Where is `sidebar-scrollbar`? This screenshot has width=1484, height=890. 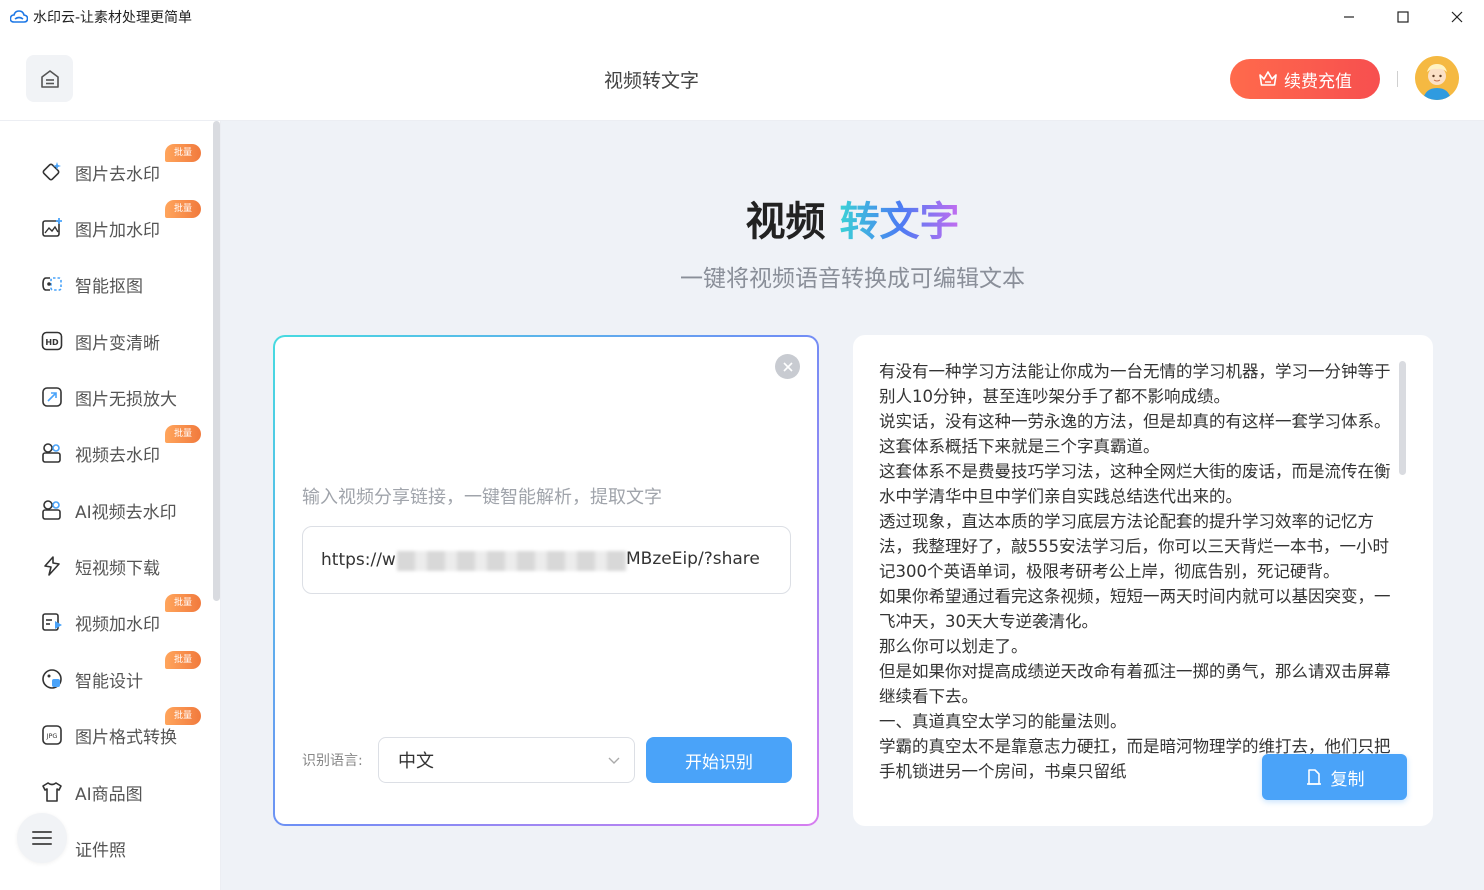 sidebar-scrollbar is located at coordinates (216, 361).